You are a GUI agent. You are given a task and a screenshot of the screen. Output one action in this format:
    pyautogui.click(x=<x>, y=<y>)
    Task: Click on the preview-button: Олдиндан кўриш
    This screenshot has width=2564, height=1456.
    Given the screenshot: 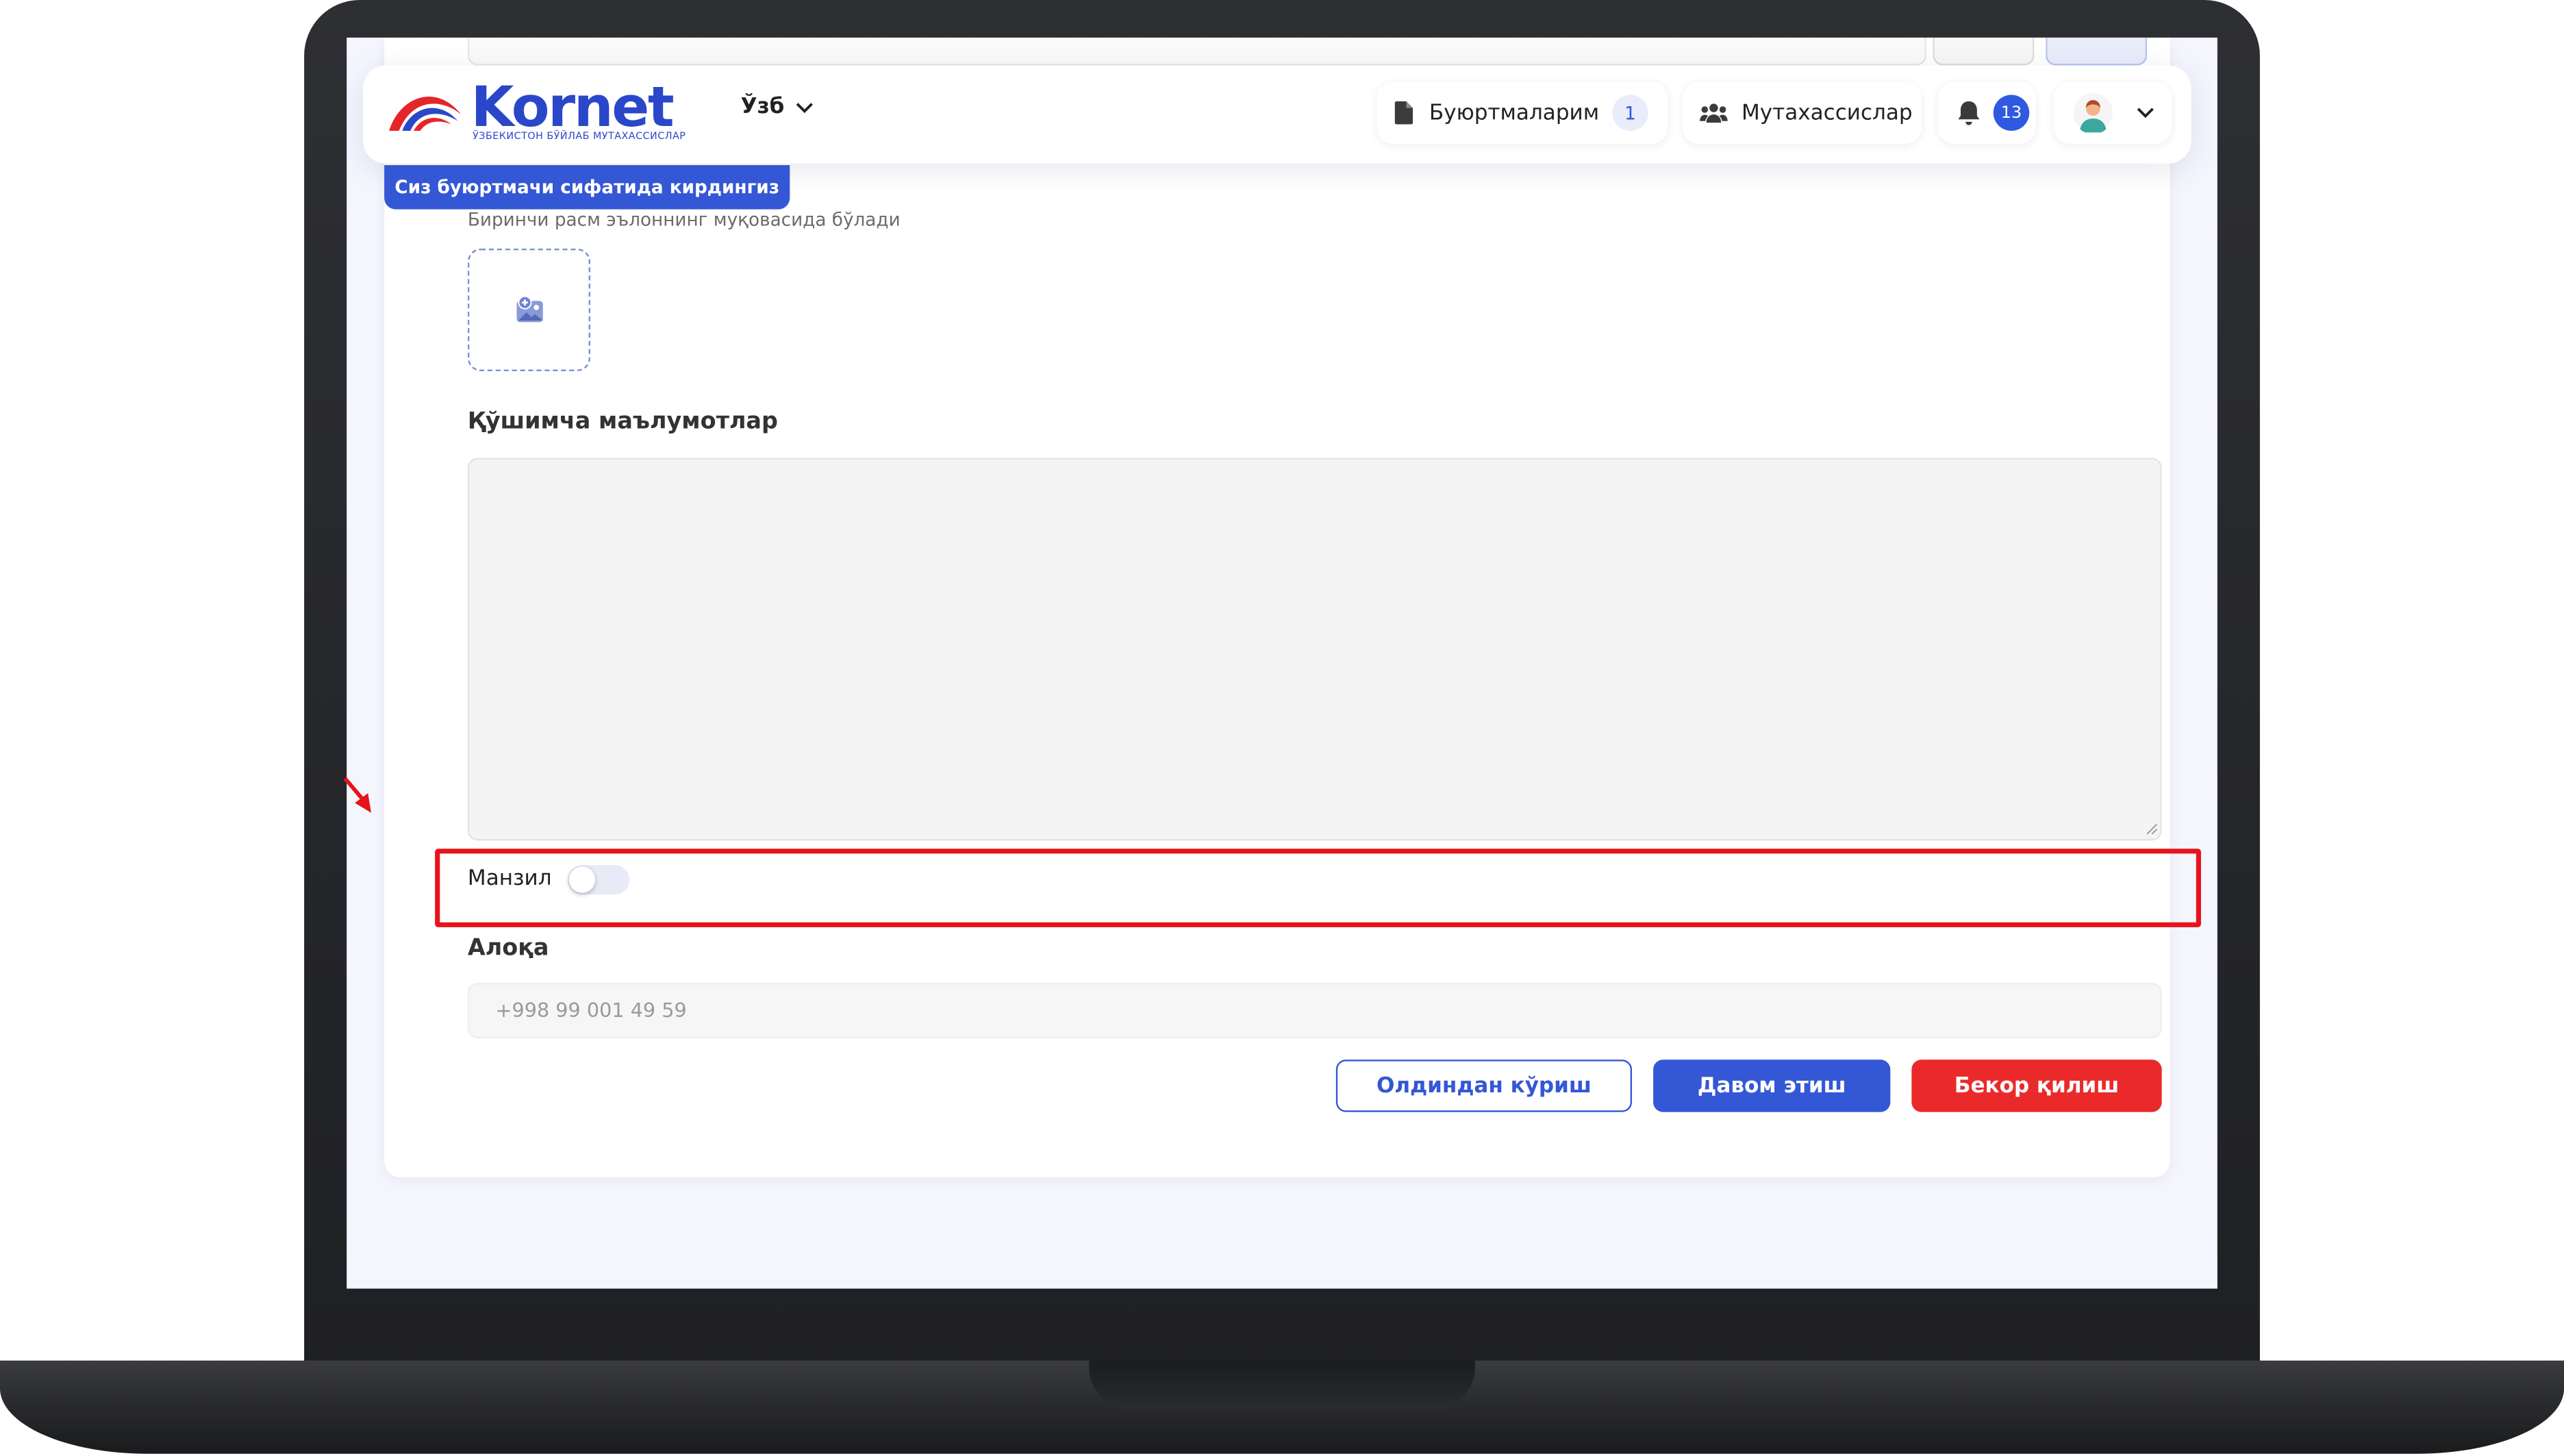 What is the action you would take?
    pyautogui.click(x=1484, y=1085)
    